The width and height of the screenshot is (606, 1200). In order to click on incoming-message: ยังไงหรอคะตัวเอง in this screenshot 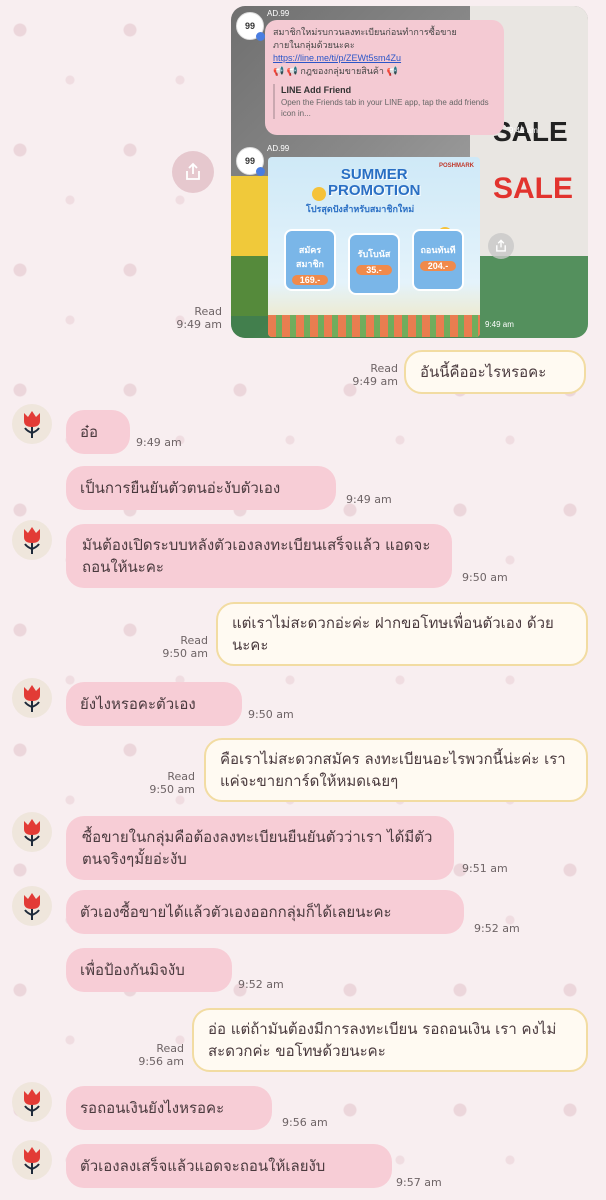, I will do `click(154, 704)`.